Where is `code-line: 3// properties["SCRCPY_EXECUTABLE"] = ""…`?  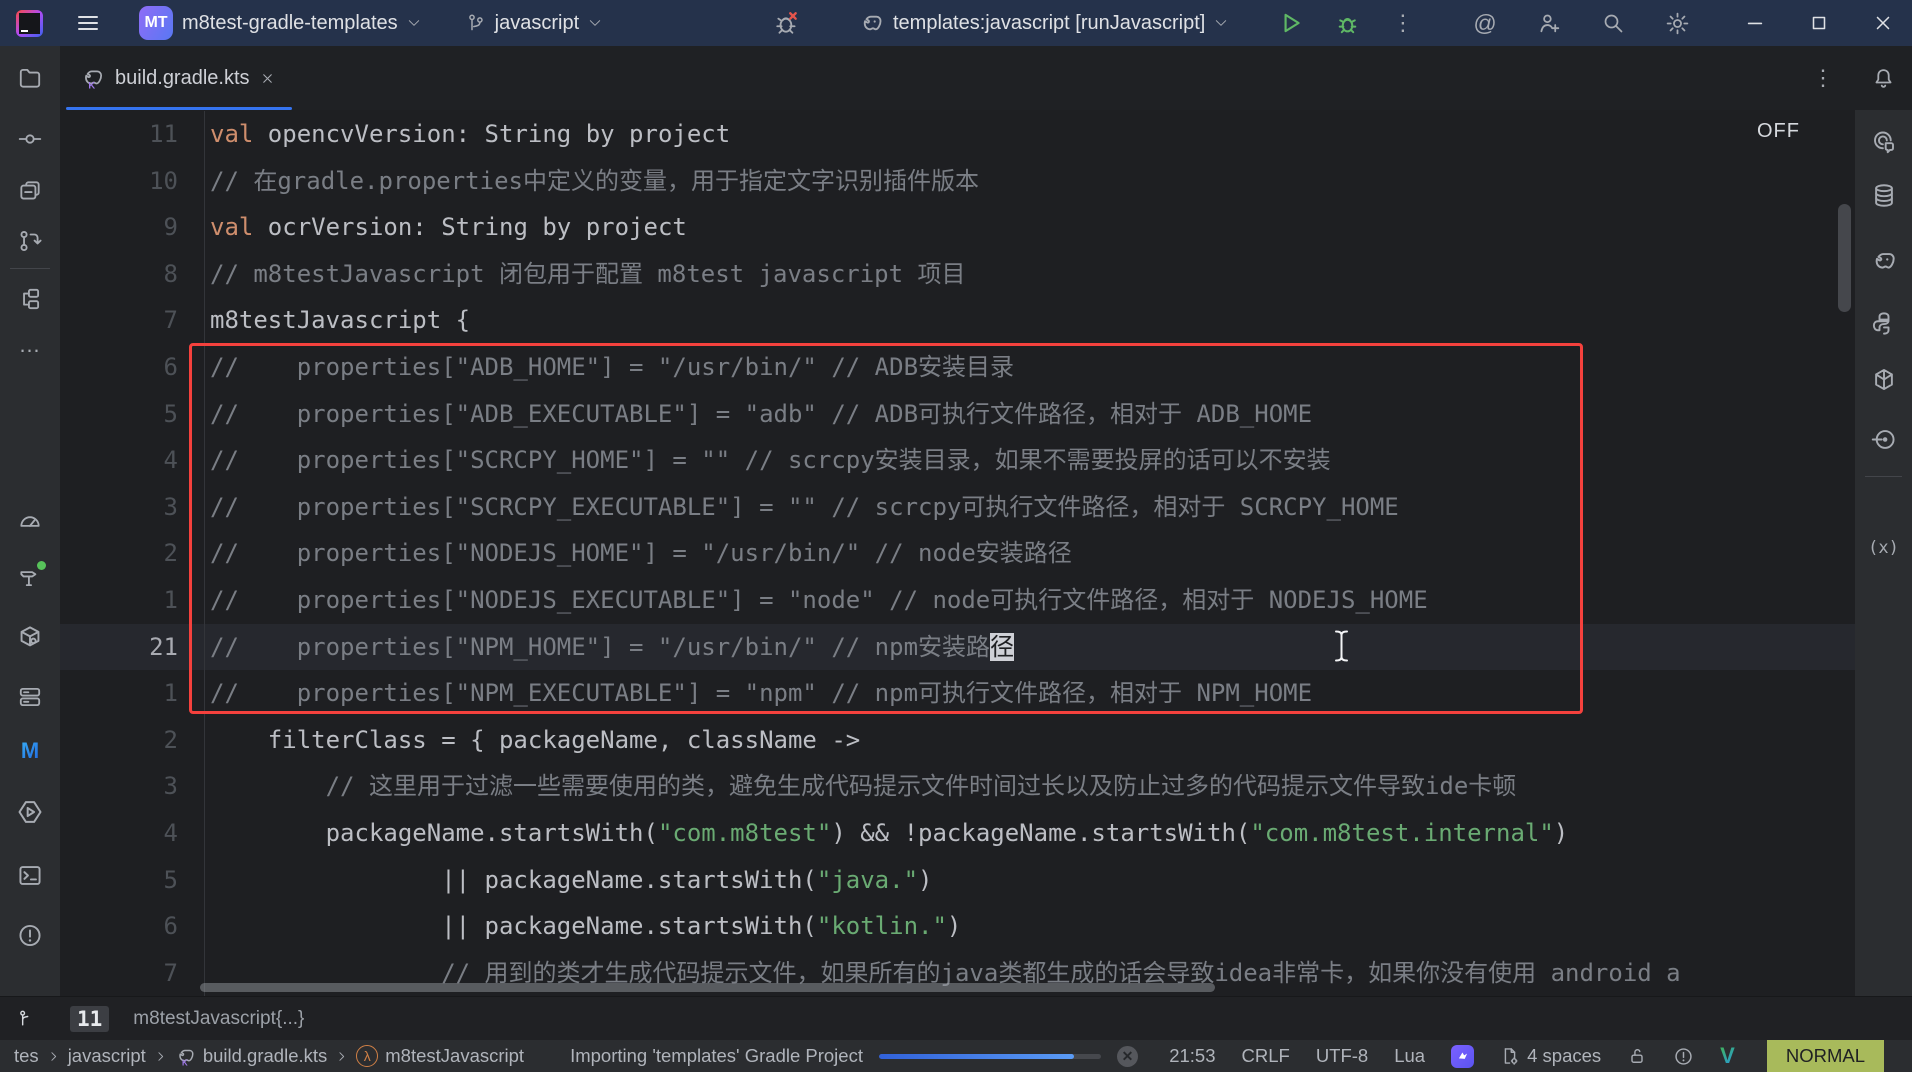
code-line: 3// properties["SCRCPY_EXECUTABLE"] = ""… is located at coordinates (957, 507).